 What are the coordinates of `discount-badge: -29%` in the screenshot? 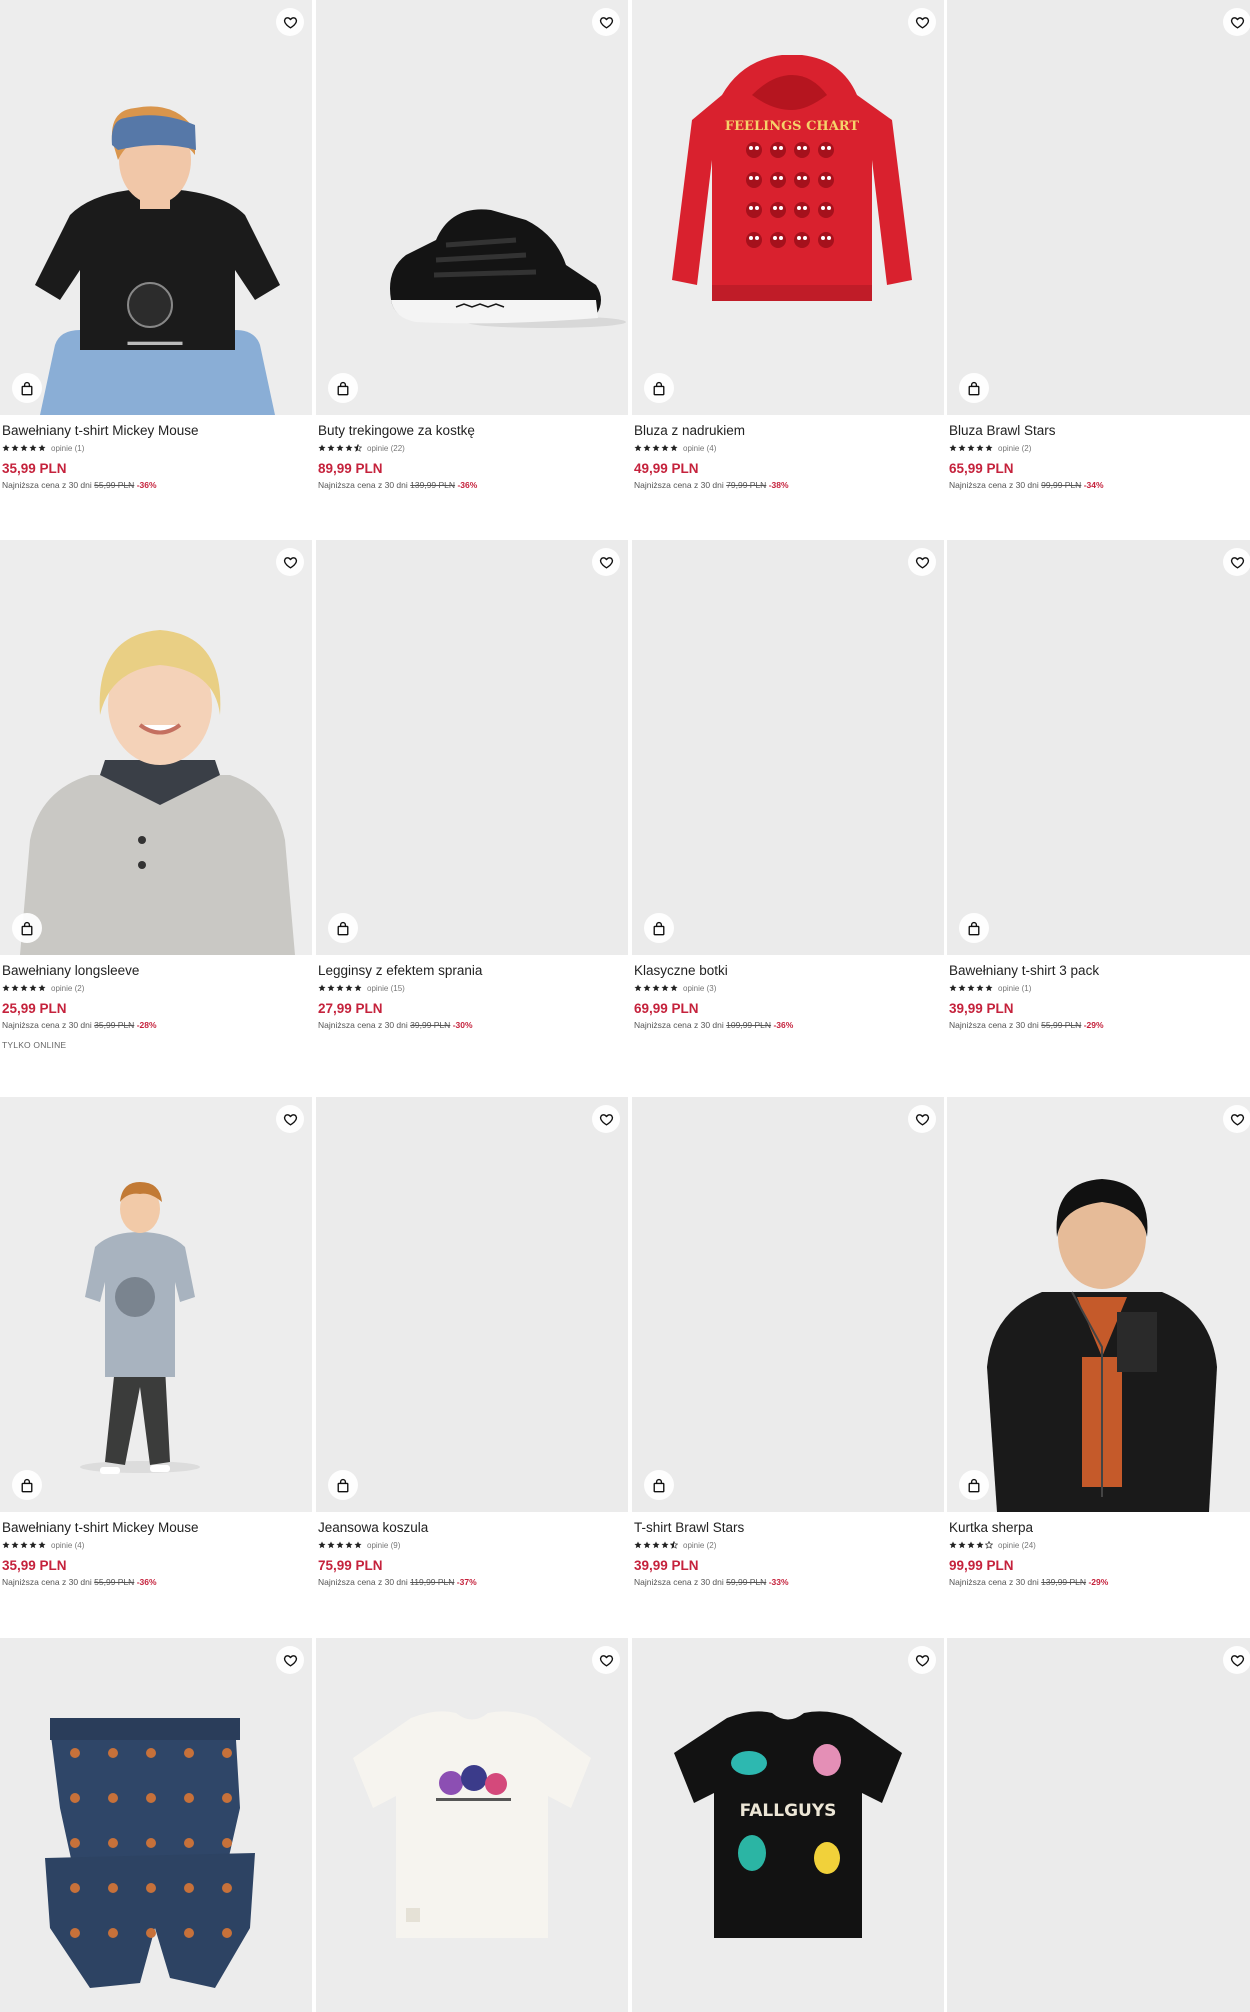 It's located at (1098, 1582).